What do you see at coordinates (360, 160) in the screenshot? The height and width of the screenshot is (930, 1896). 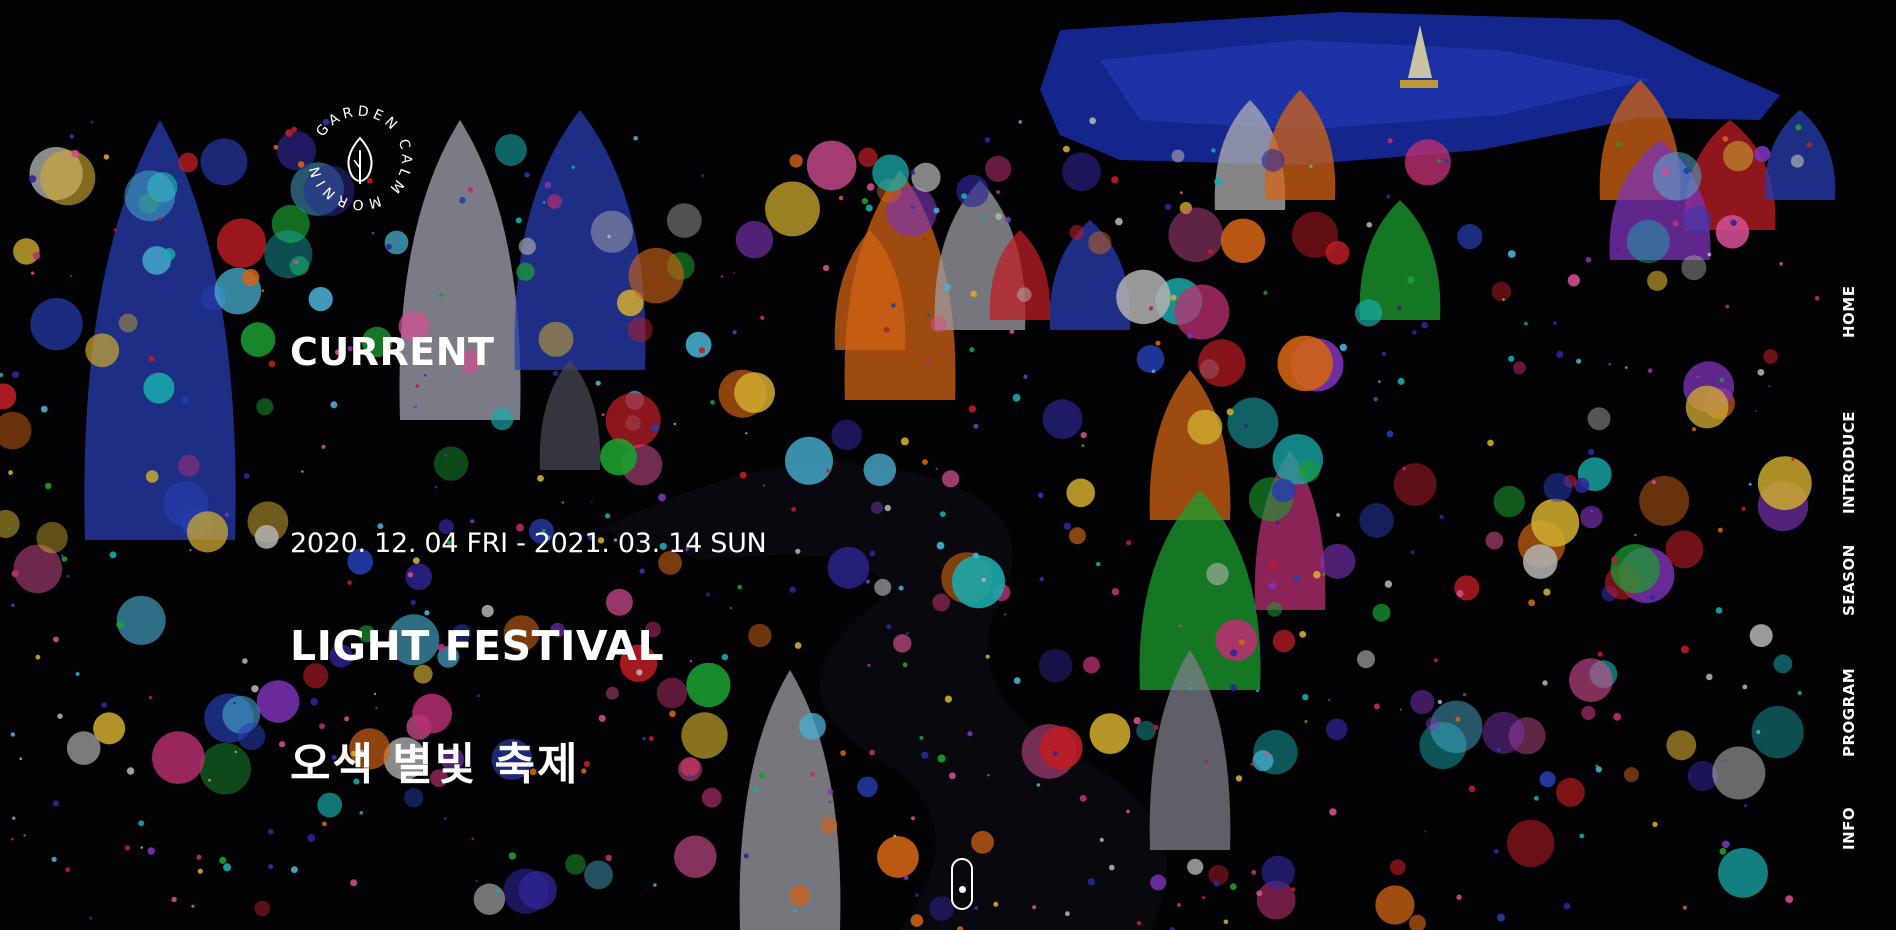 I see `leaf-icon` at bounding box center [360, 160].